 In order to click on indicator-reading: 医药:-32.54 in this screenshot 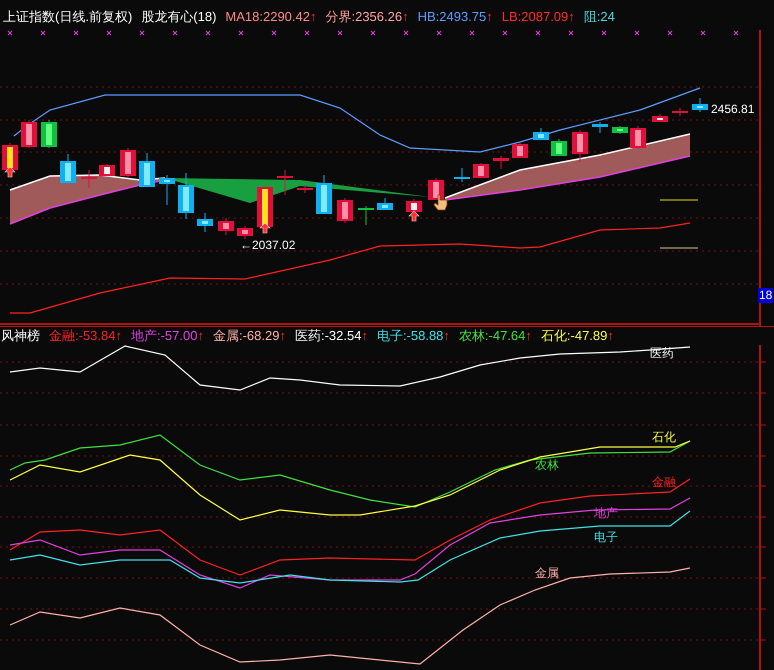, I will do `click(328, 336)`.